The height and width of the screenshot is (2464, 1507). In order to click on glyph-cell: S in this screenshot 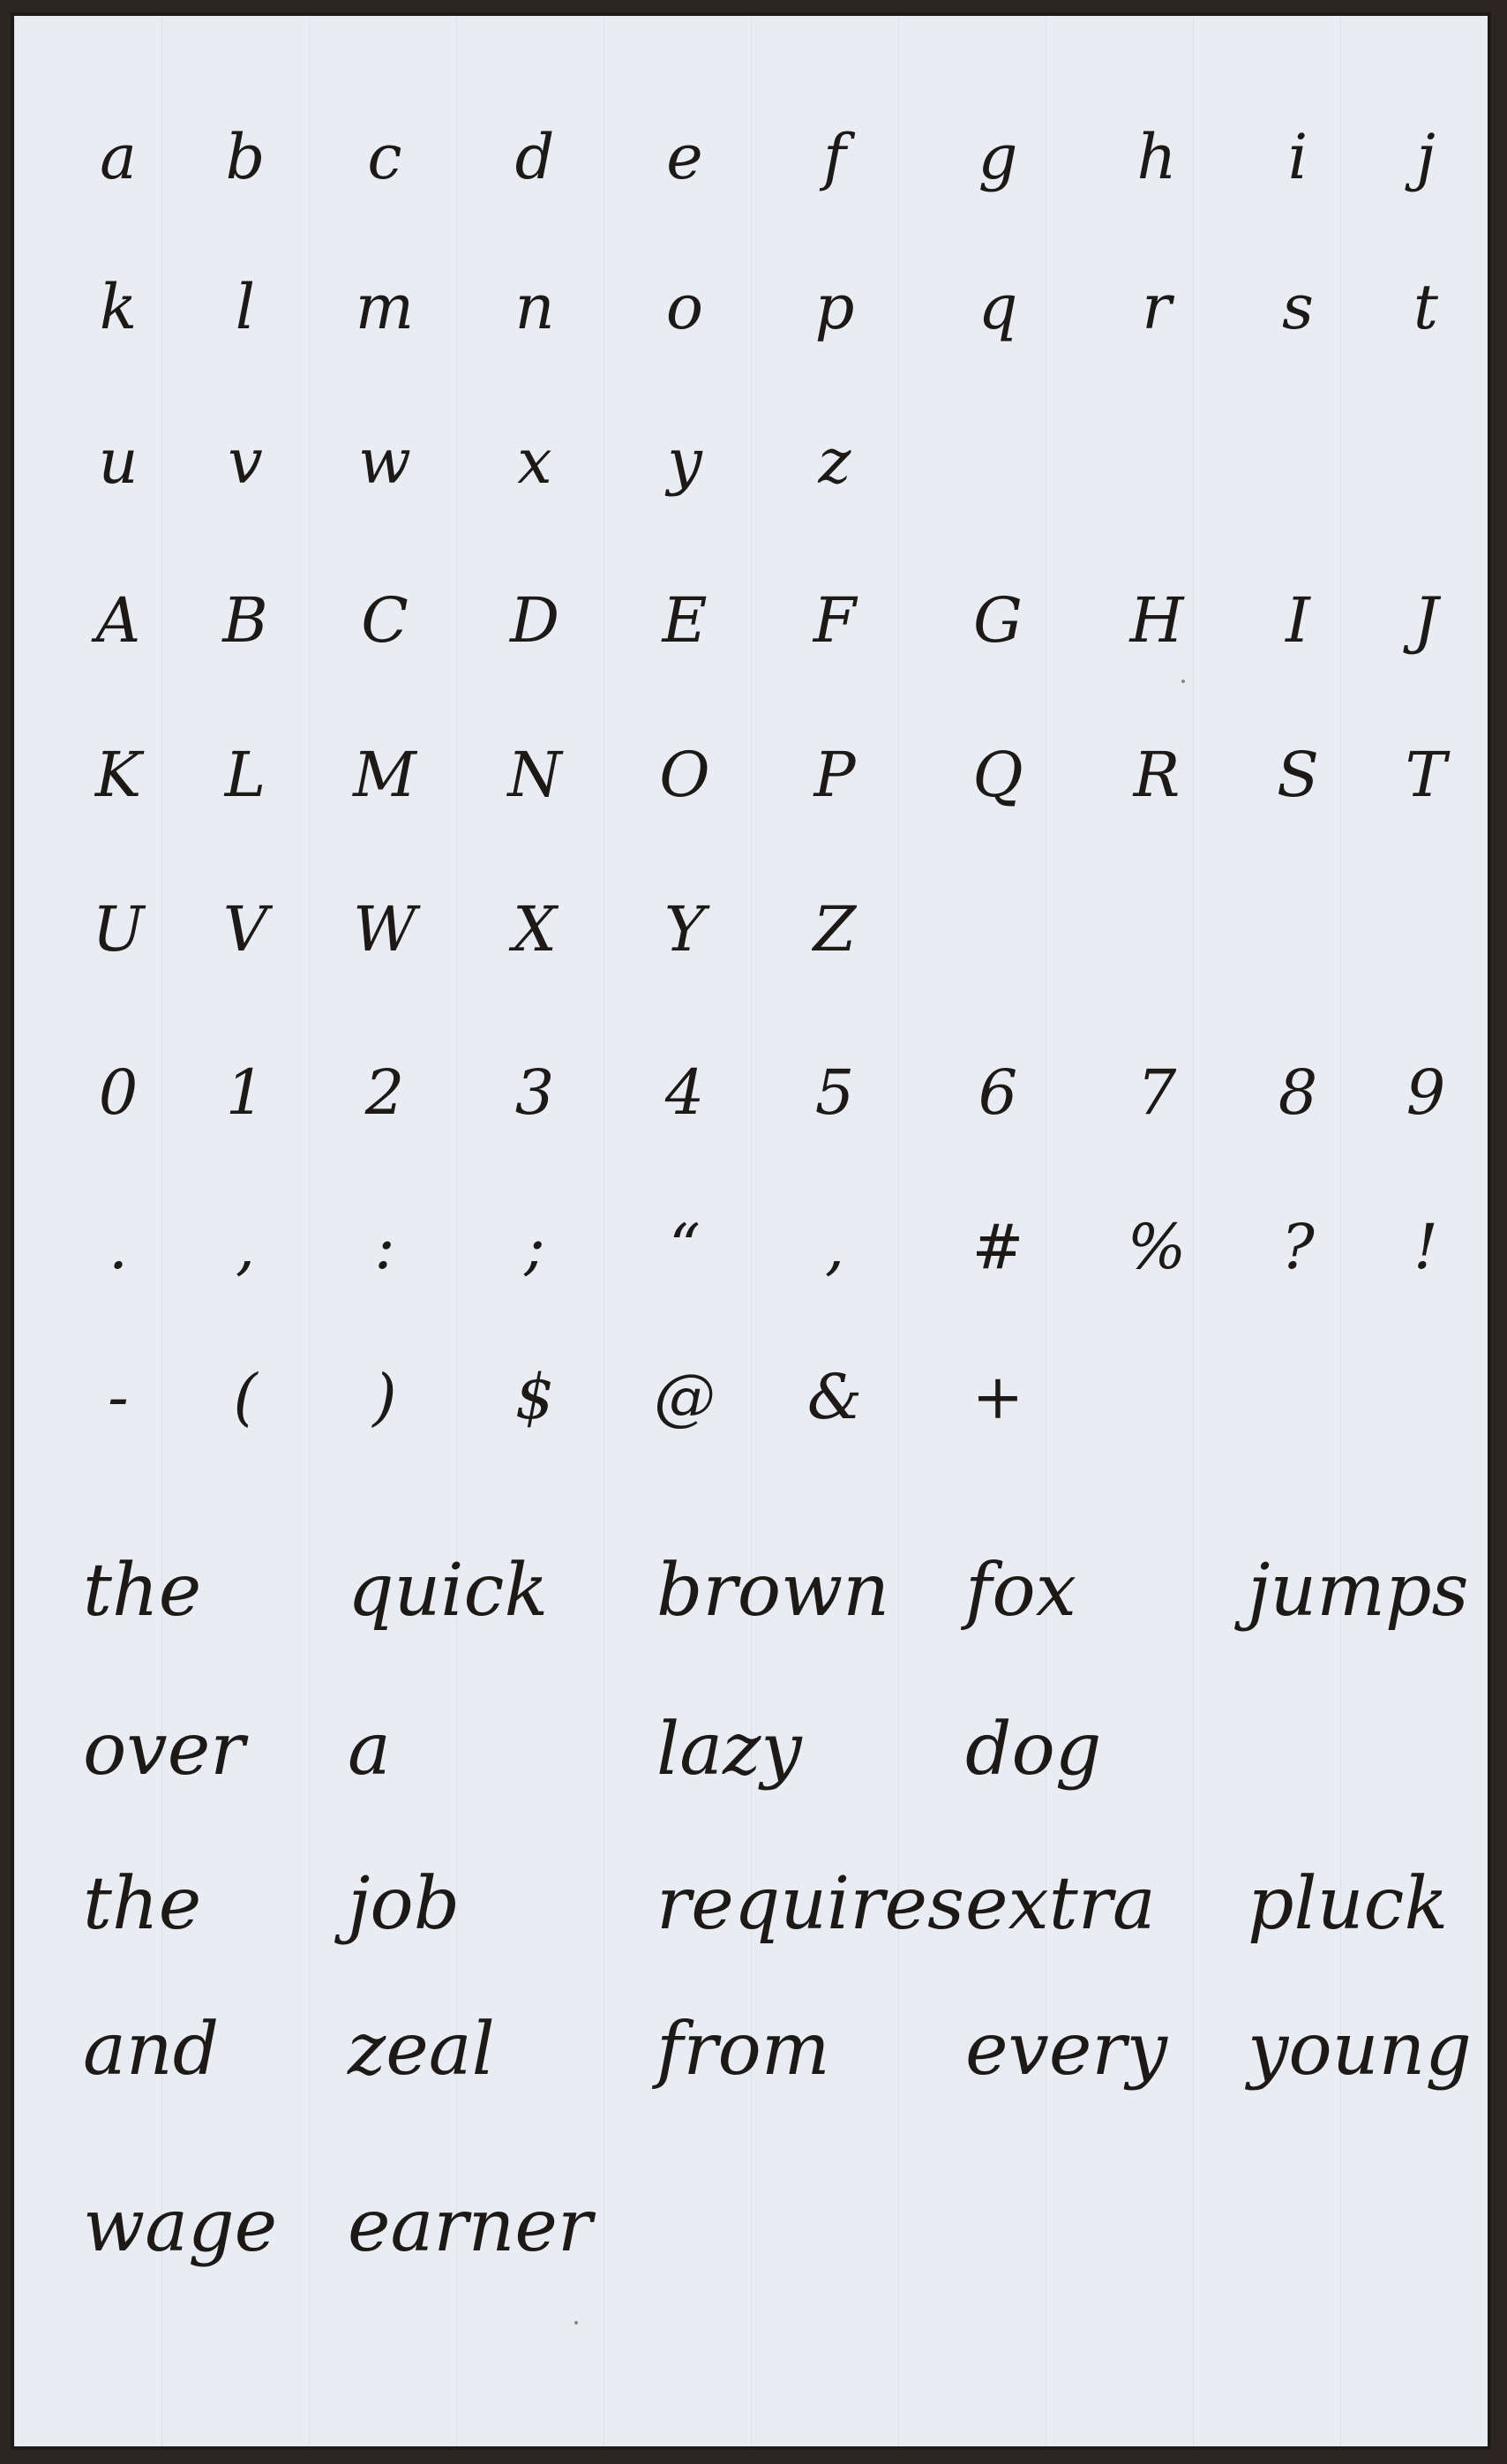, I will do `click(1298, 775)`.